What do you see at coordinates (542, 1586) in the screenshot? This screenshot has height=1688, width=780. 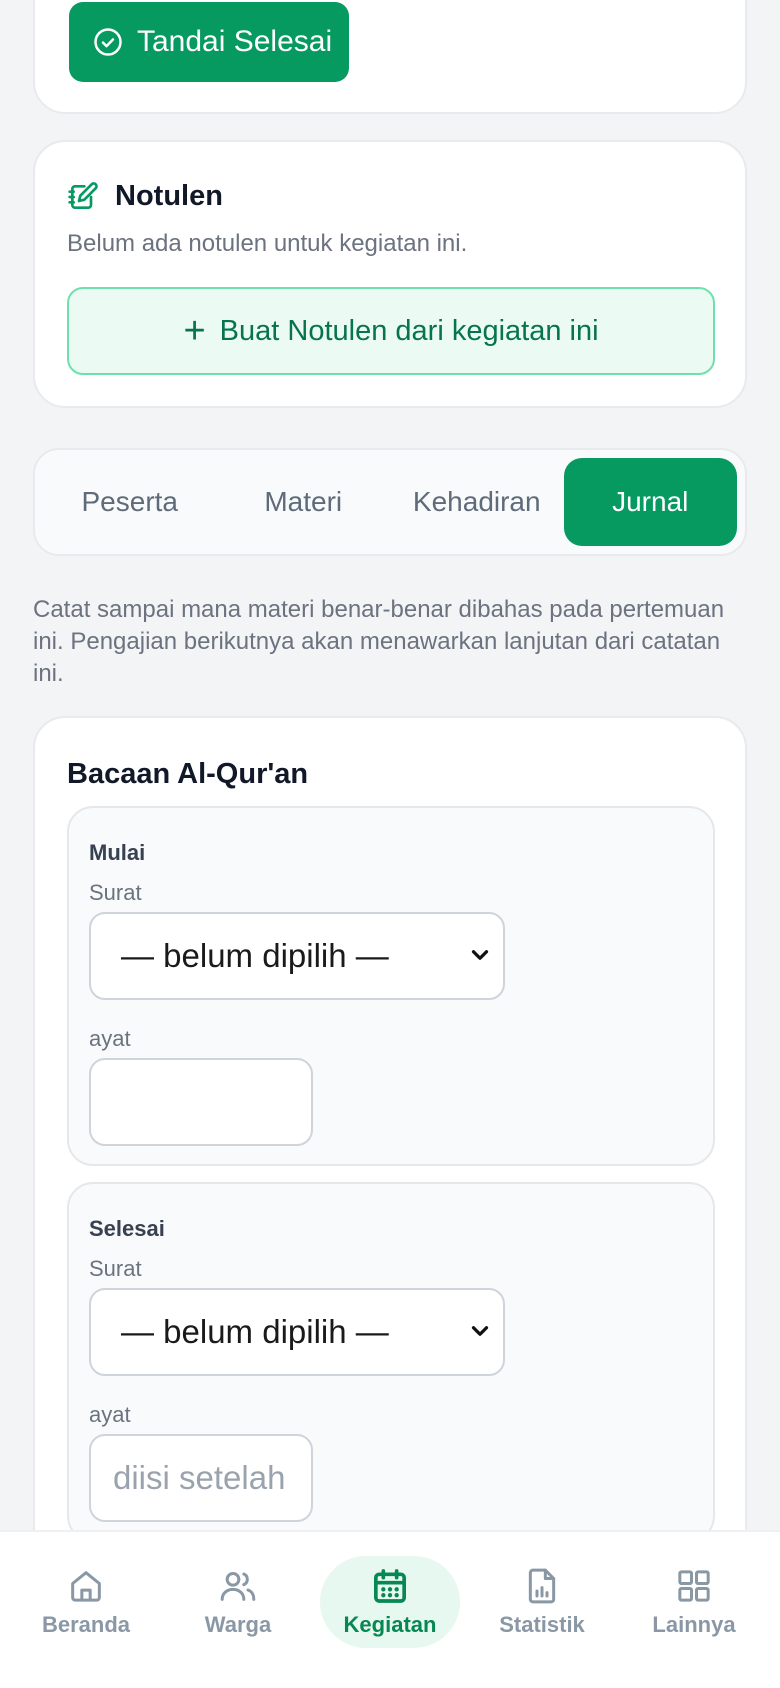 I see `chart-file-icon` at bounding box center [542, 1586].